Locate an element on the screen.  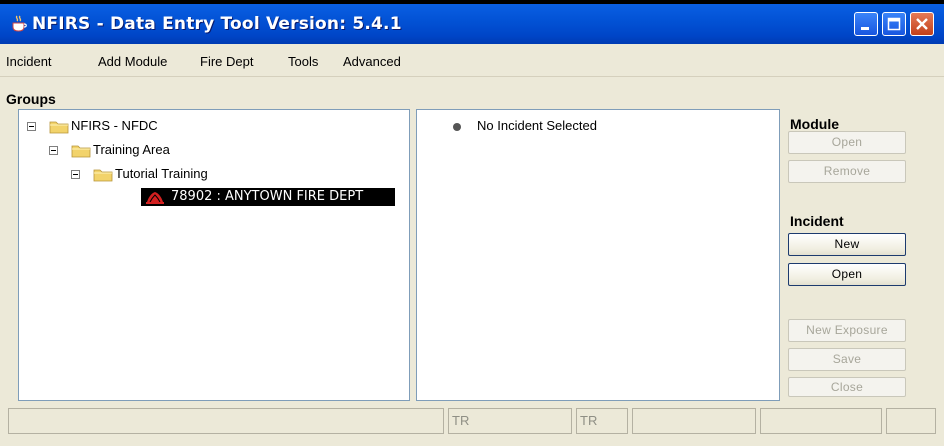
tree-label: NFIRS - NFDC is located at coordinates (114, 125).